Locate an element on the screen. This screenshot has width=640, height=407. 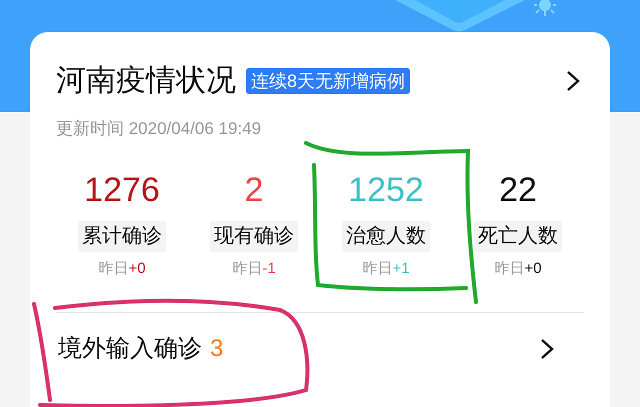
imported-cases-count: 3 is located at coordinates (217, 349).